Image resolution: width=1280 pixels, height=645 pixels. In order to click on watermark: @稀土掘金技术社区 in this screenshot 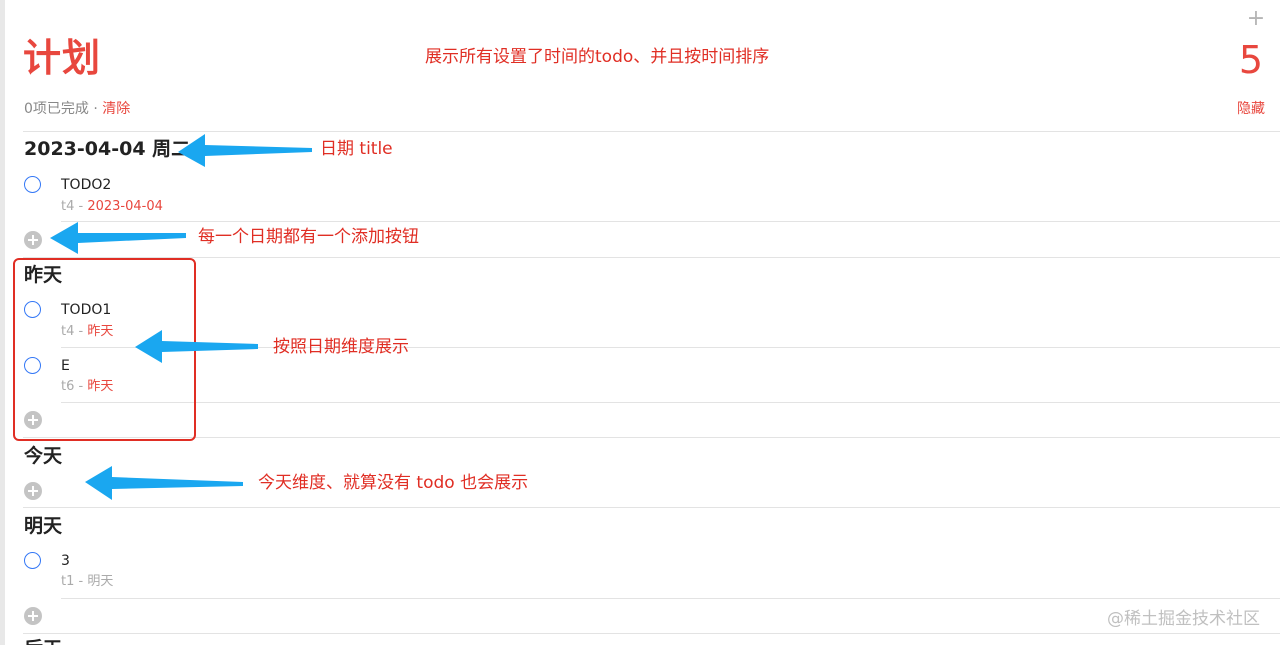, I will do `click(1183, 619)`.